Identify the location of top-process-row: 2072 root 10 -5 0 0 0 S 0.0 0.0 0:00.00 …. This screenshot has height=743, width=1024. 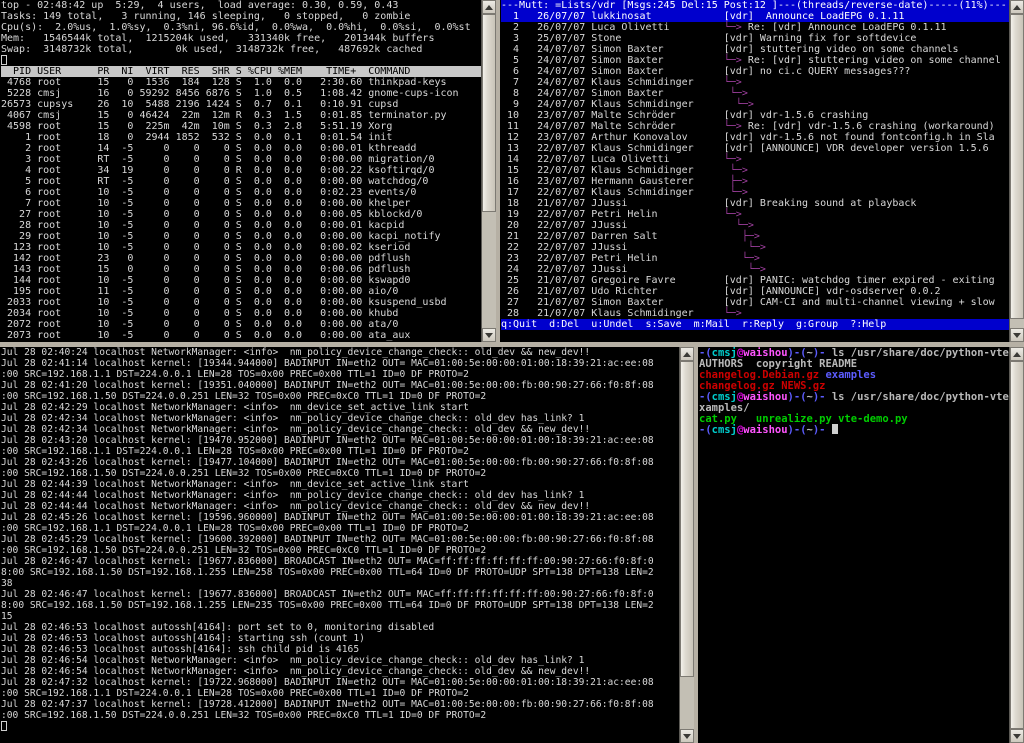
(200, 324).